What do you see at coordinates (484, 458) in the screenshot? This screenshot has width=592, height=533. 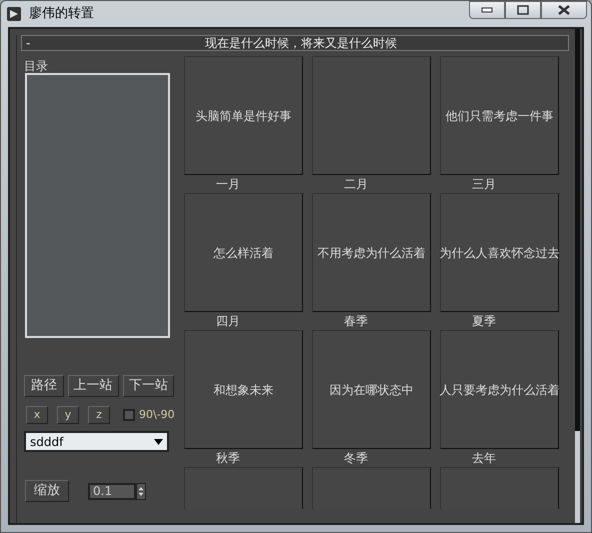 I see `tile-caption: 去年` at bounding box center [484, 458].